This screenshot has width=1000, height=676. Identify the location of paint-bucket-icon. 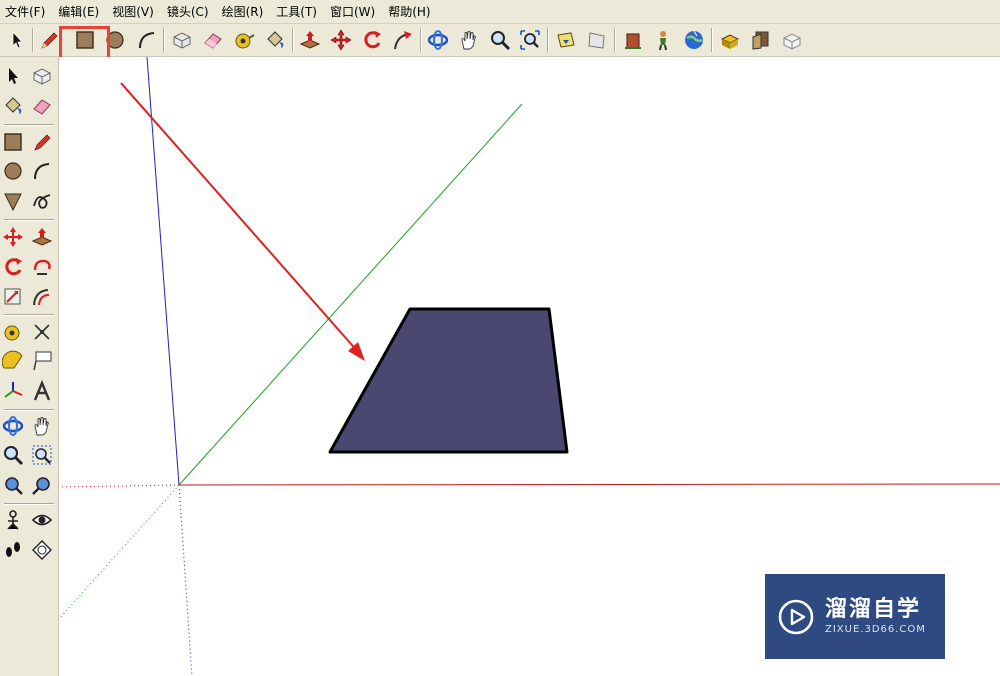
(13, 105).